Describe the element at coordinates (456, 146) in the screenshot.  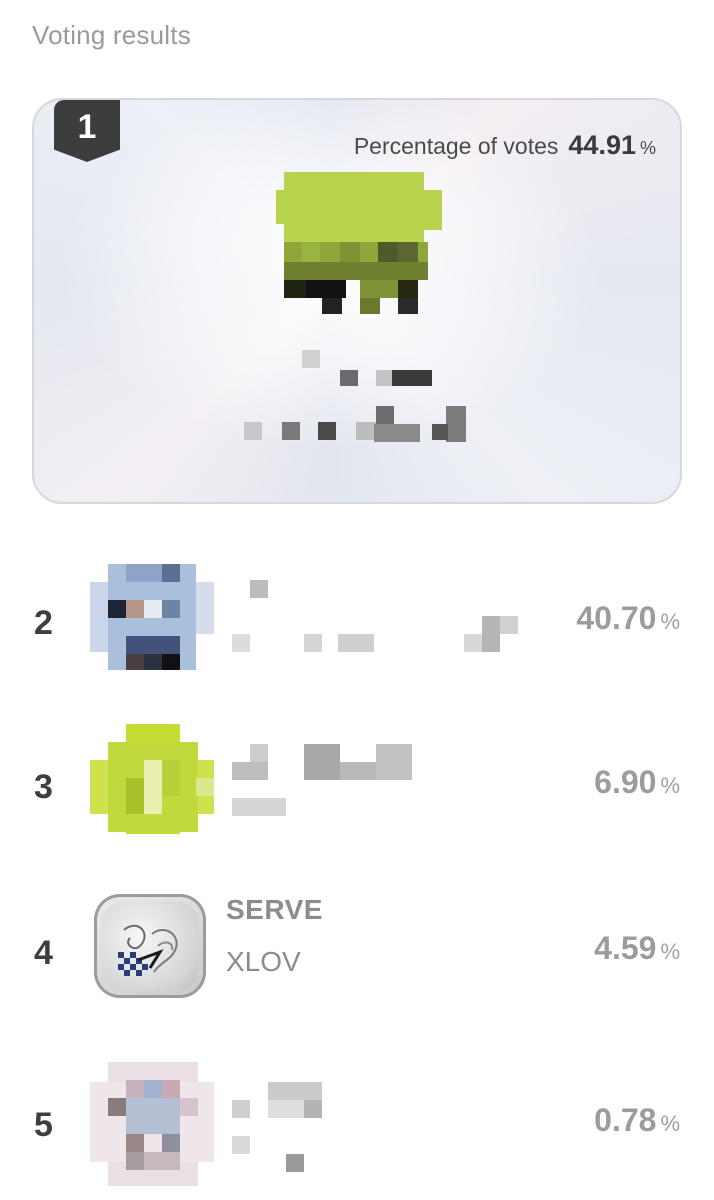
I see `vote-caption: Percentage of votes` at that location.